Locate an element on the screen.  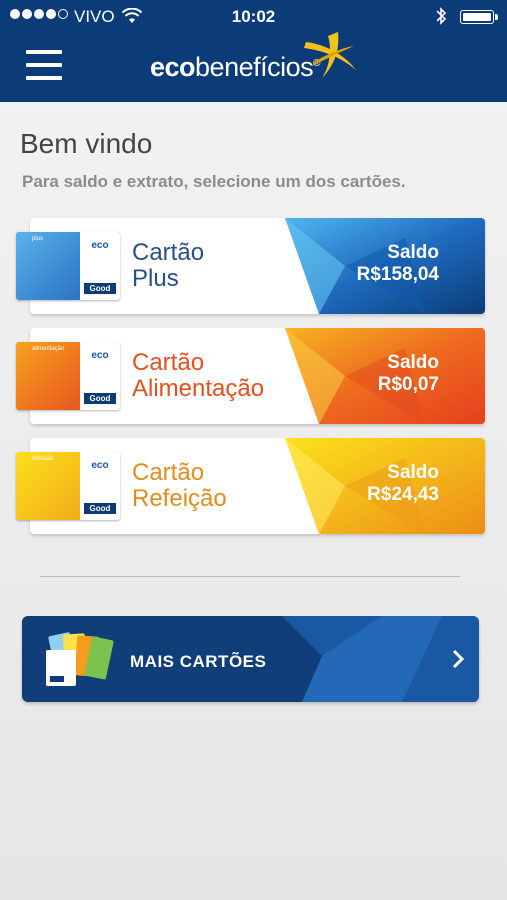
more-cards-button: MAIS CARTÕES is located at coordinates (250, 659).